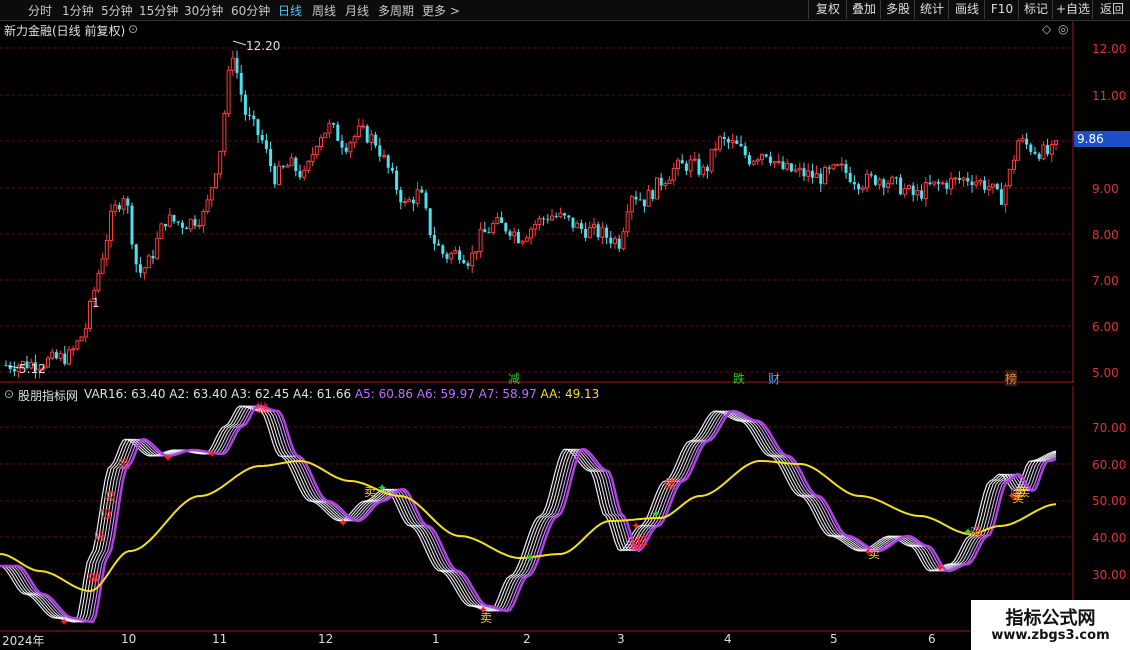 The image size is (1130, 650). I want to click on overlay-button: 叠加, so click(863, 9).